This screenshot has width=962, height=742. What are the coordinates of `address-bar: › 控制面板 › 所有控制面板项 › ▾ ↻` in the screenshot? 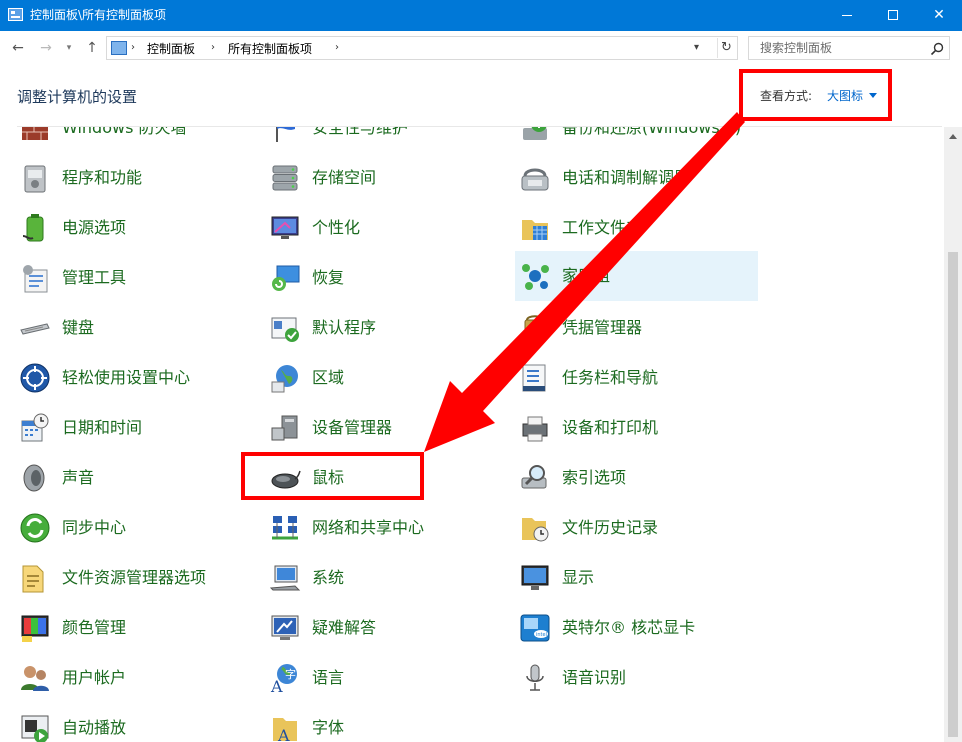 It's located at (422, 48).